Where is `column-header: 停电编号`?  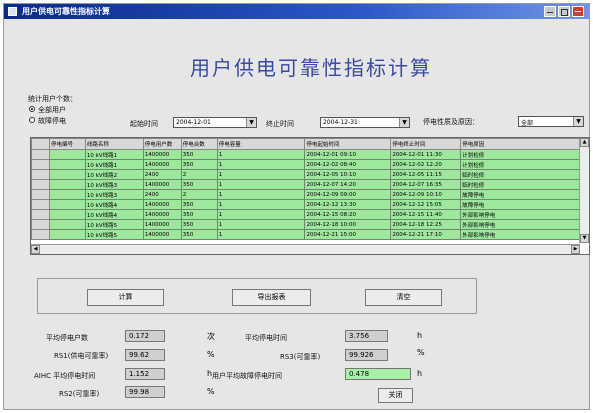 column-header: 停电编号 is located at coordinates (67, 144).